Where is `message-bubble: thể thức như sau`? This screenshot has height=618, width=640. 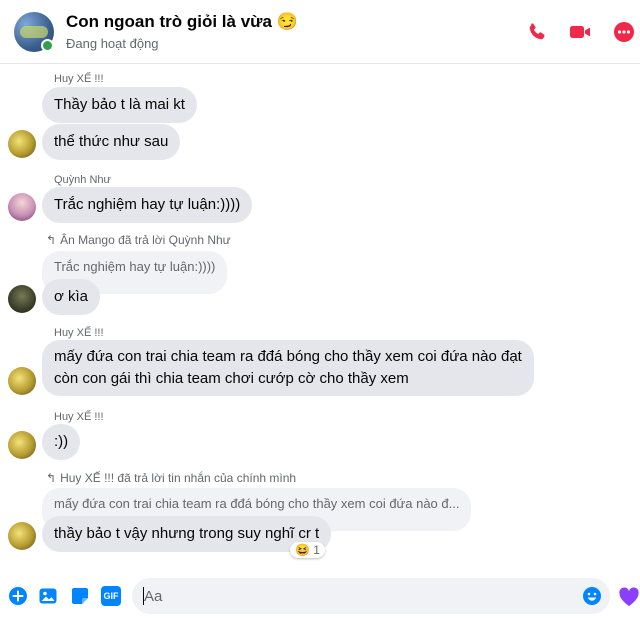
message-bubble: thể thức như sau is located at coordinates (111, 142).